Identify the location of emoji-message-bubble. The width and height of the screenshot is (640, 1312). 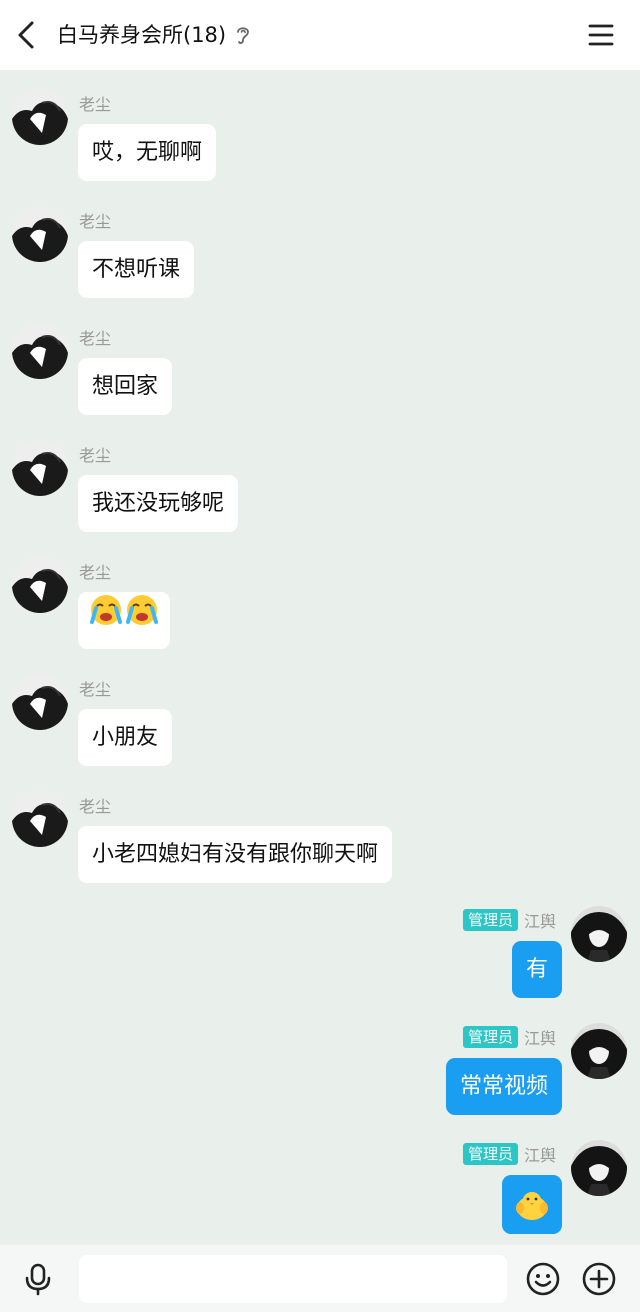
(124, 620).